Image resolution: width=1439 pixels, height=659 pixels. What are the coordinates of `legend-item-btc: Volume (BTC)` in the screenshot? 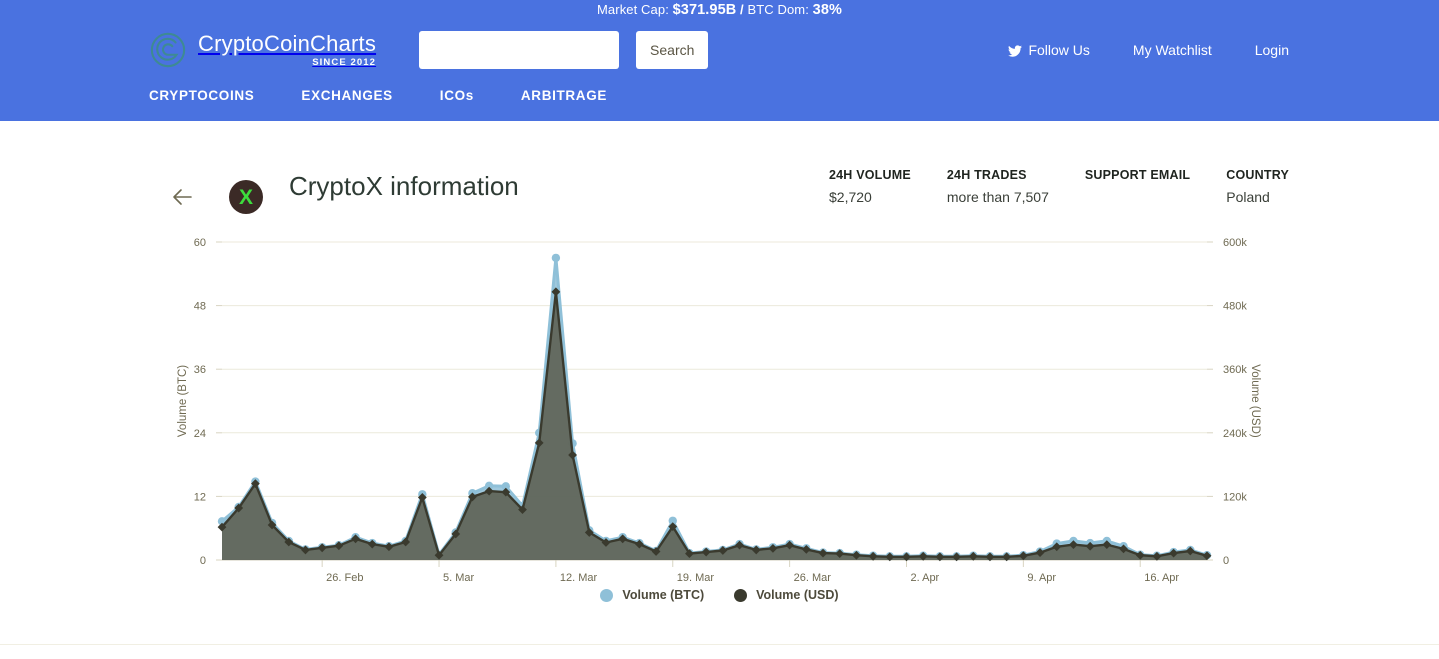 It's located at (652, 595).